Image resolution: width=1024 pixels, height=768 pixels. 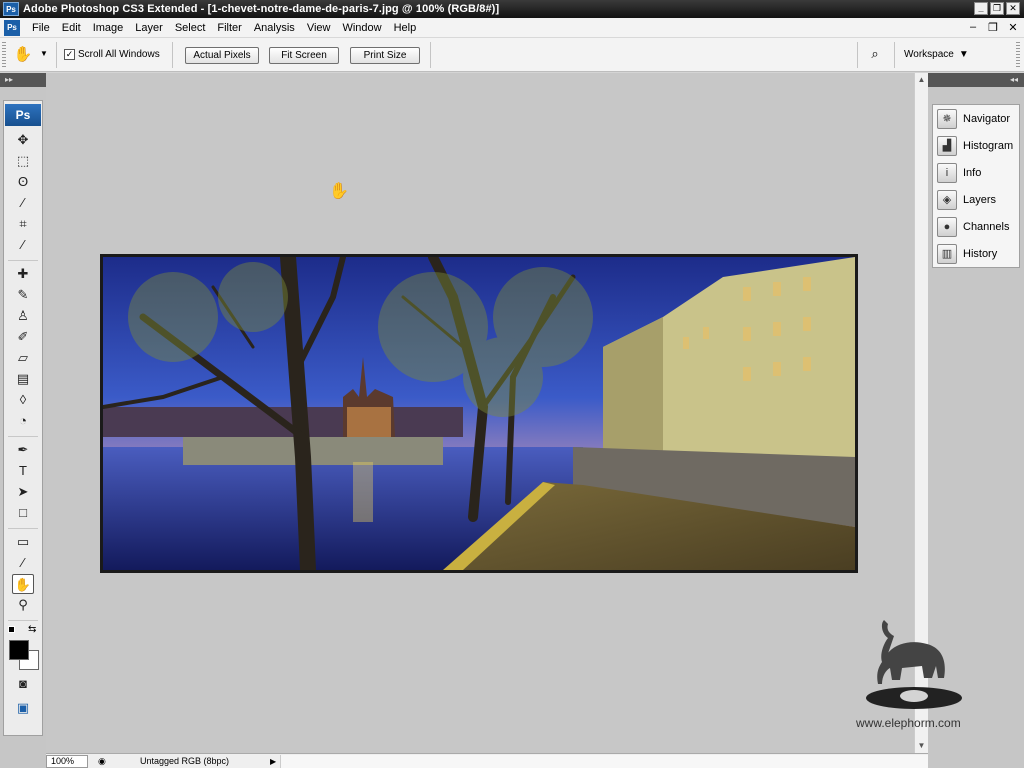 I want to click on menu-view: View, so click(x=319, y=28).